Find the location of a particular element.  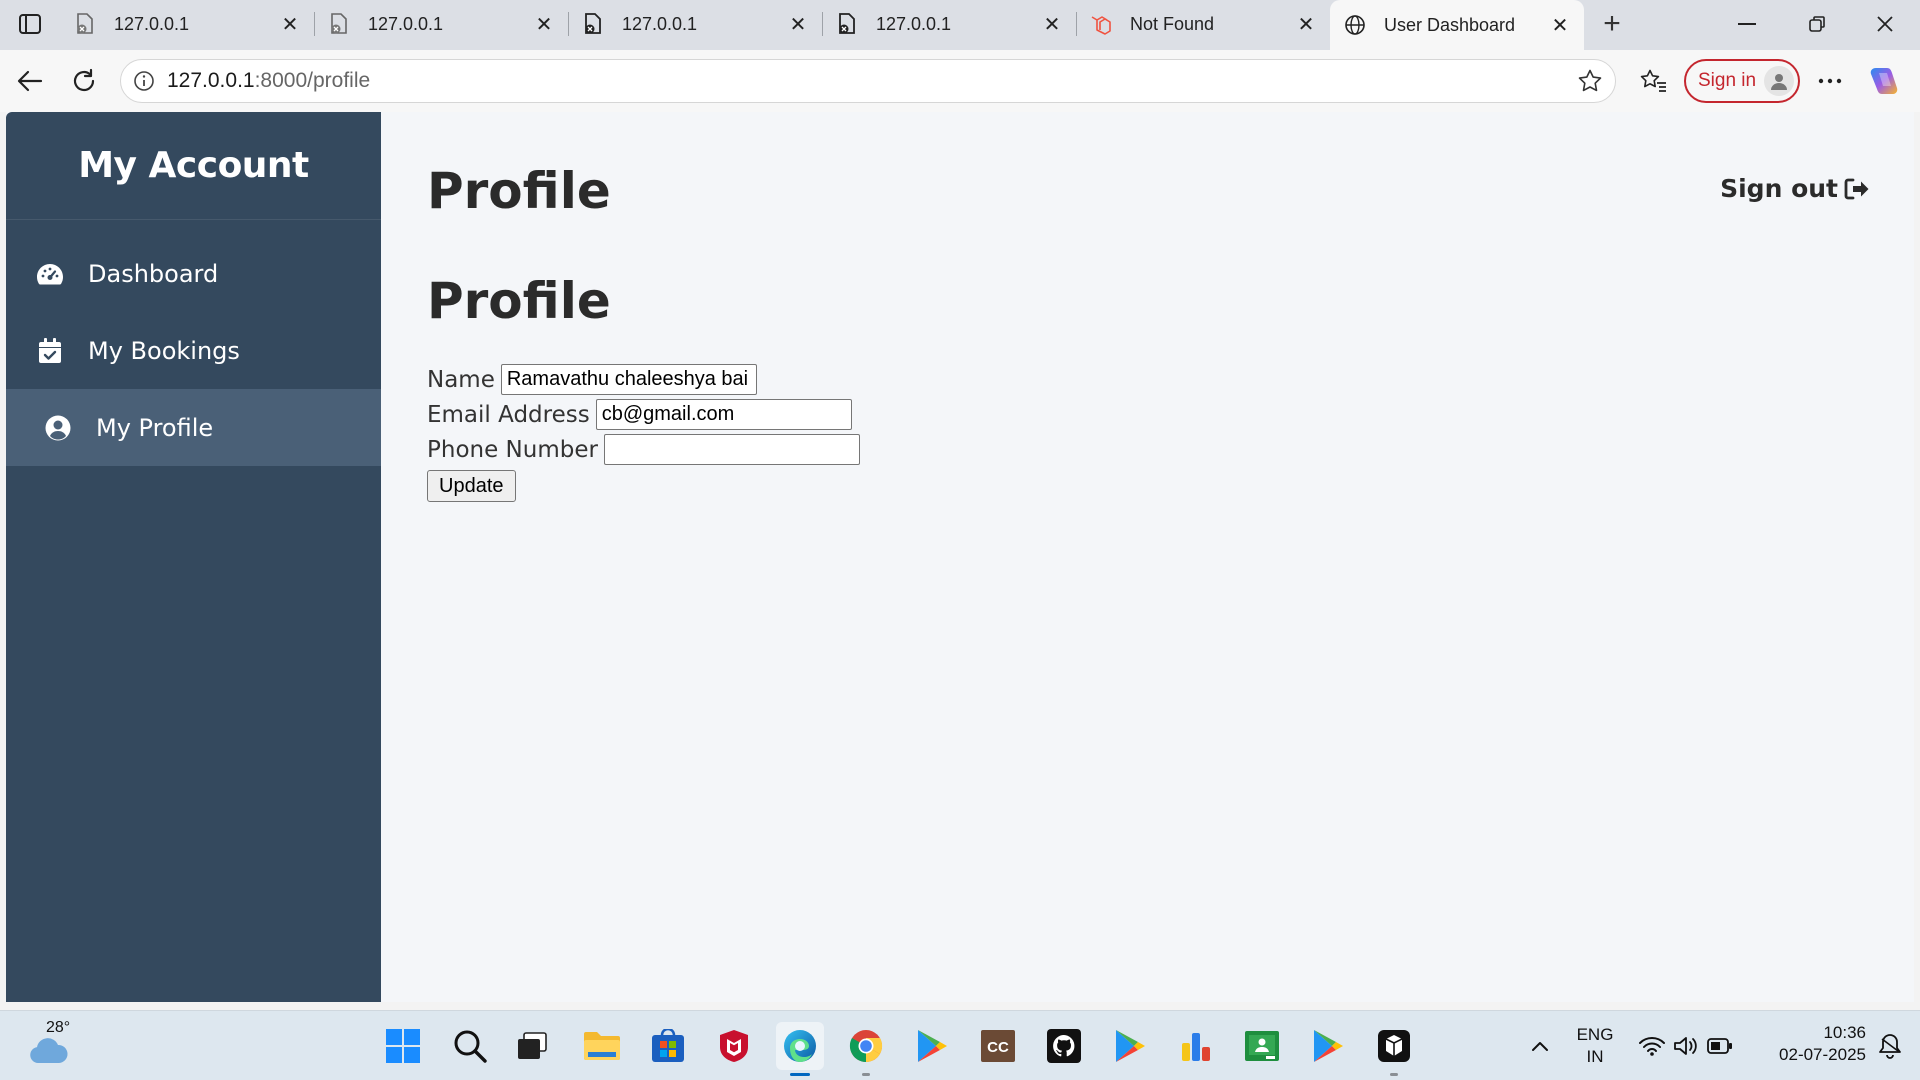

power-bi-button is located at coordinates (1196, 1046).